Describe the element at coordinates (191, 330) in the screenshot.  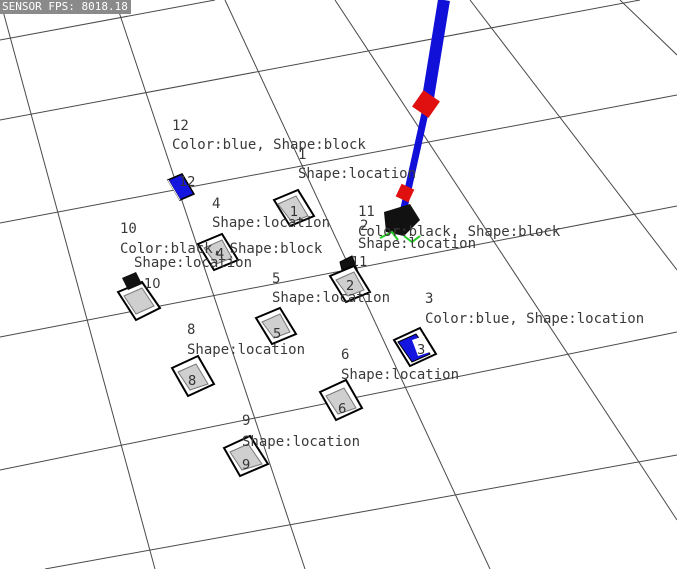
I see `label-8-id: 8` at that location.